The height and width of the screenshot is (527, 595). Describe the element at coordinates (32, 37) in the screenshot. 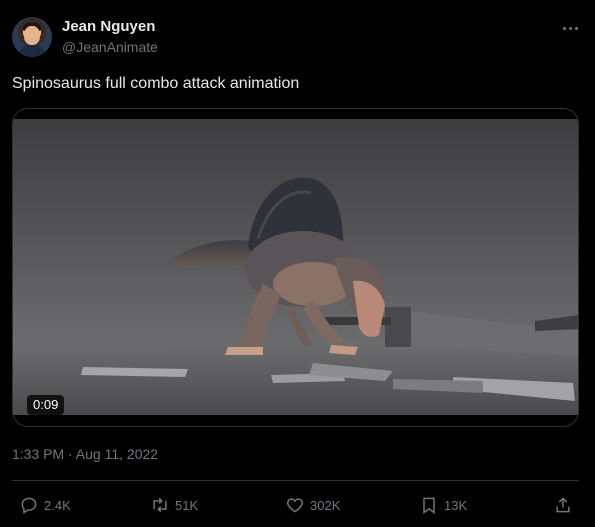

I see `avatar` at that location.